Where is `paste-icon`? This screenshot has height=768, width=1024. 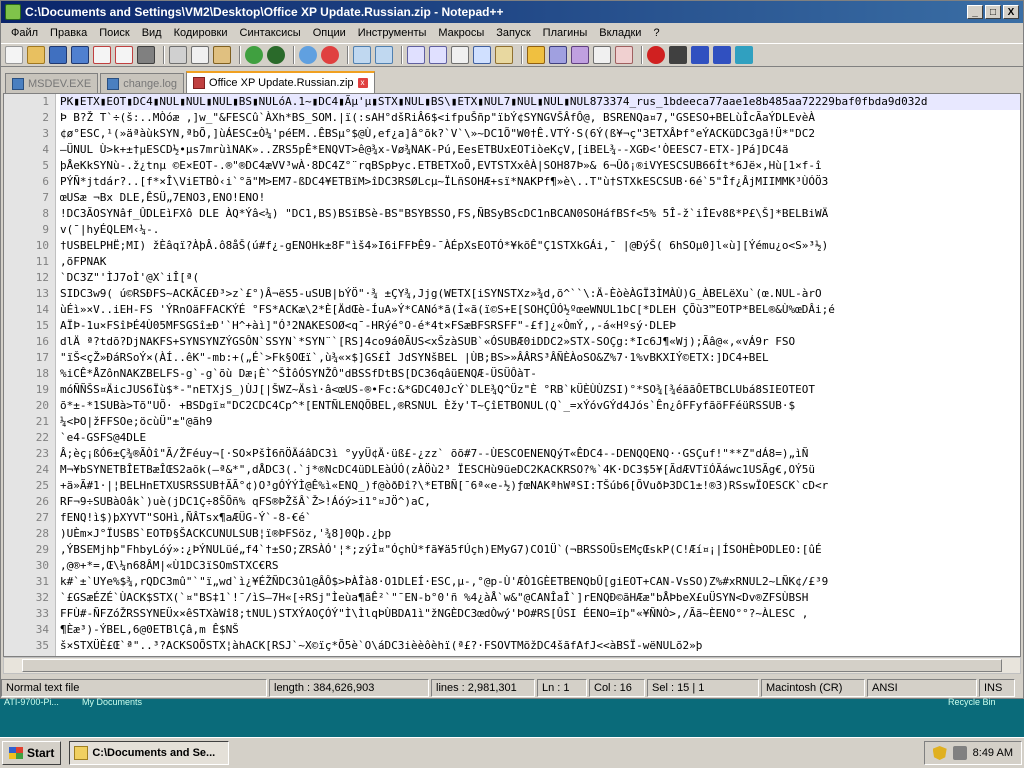
paste-icon is located at coordinates (222, 55).